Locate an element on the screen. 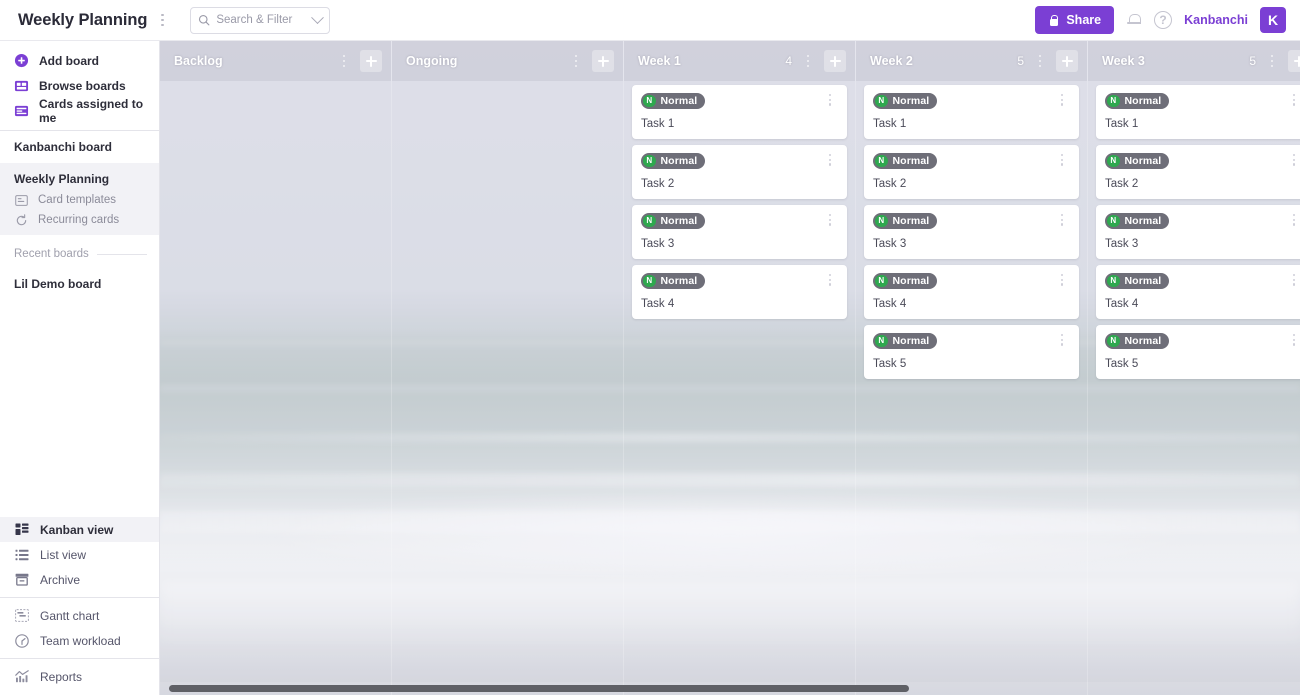  recent-boards-label: Recent boards is located at coordinates (51, 254).